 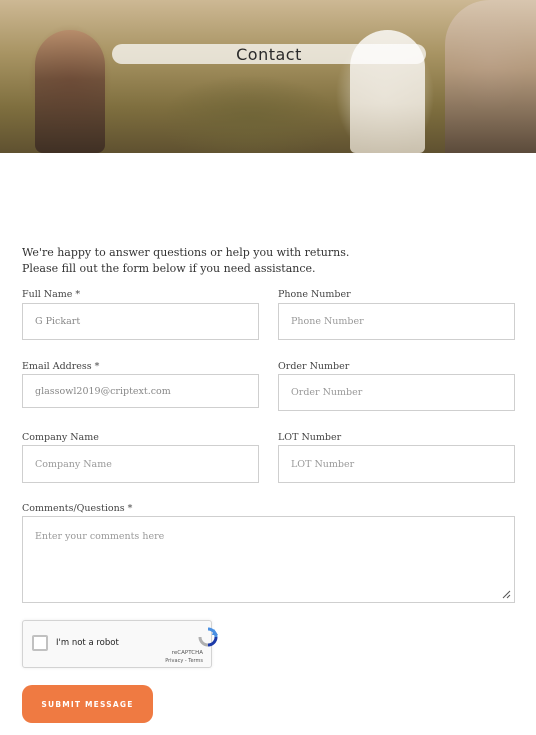 I want to click on recaptcha-checkbox, so click(x=40, y=643).